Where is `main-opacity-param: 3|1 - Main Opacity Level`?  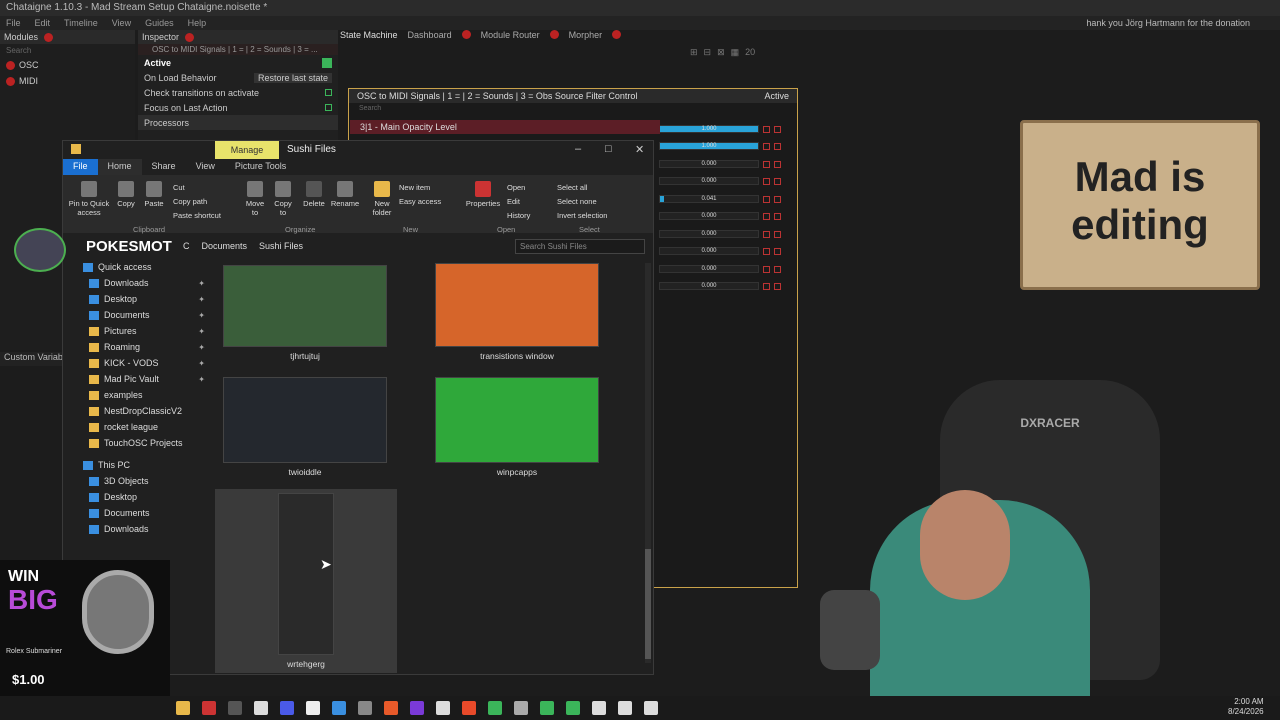 main-opacity-param: 3|1 - Main Opacity Level is located at coordinates (505, 127).